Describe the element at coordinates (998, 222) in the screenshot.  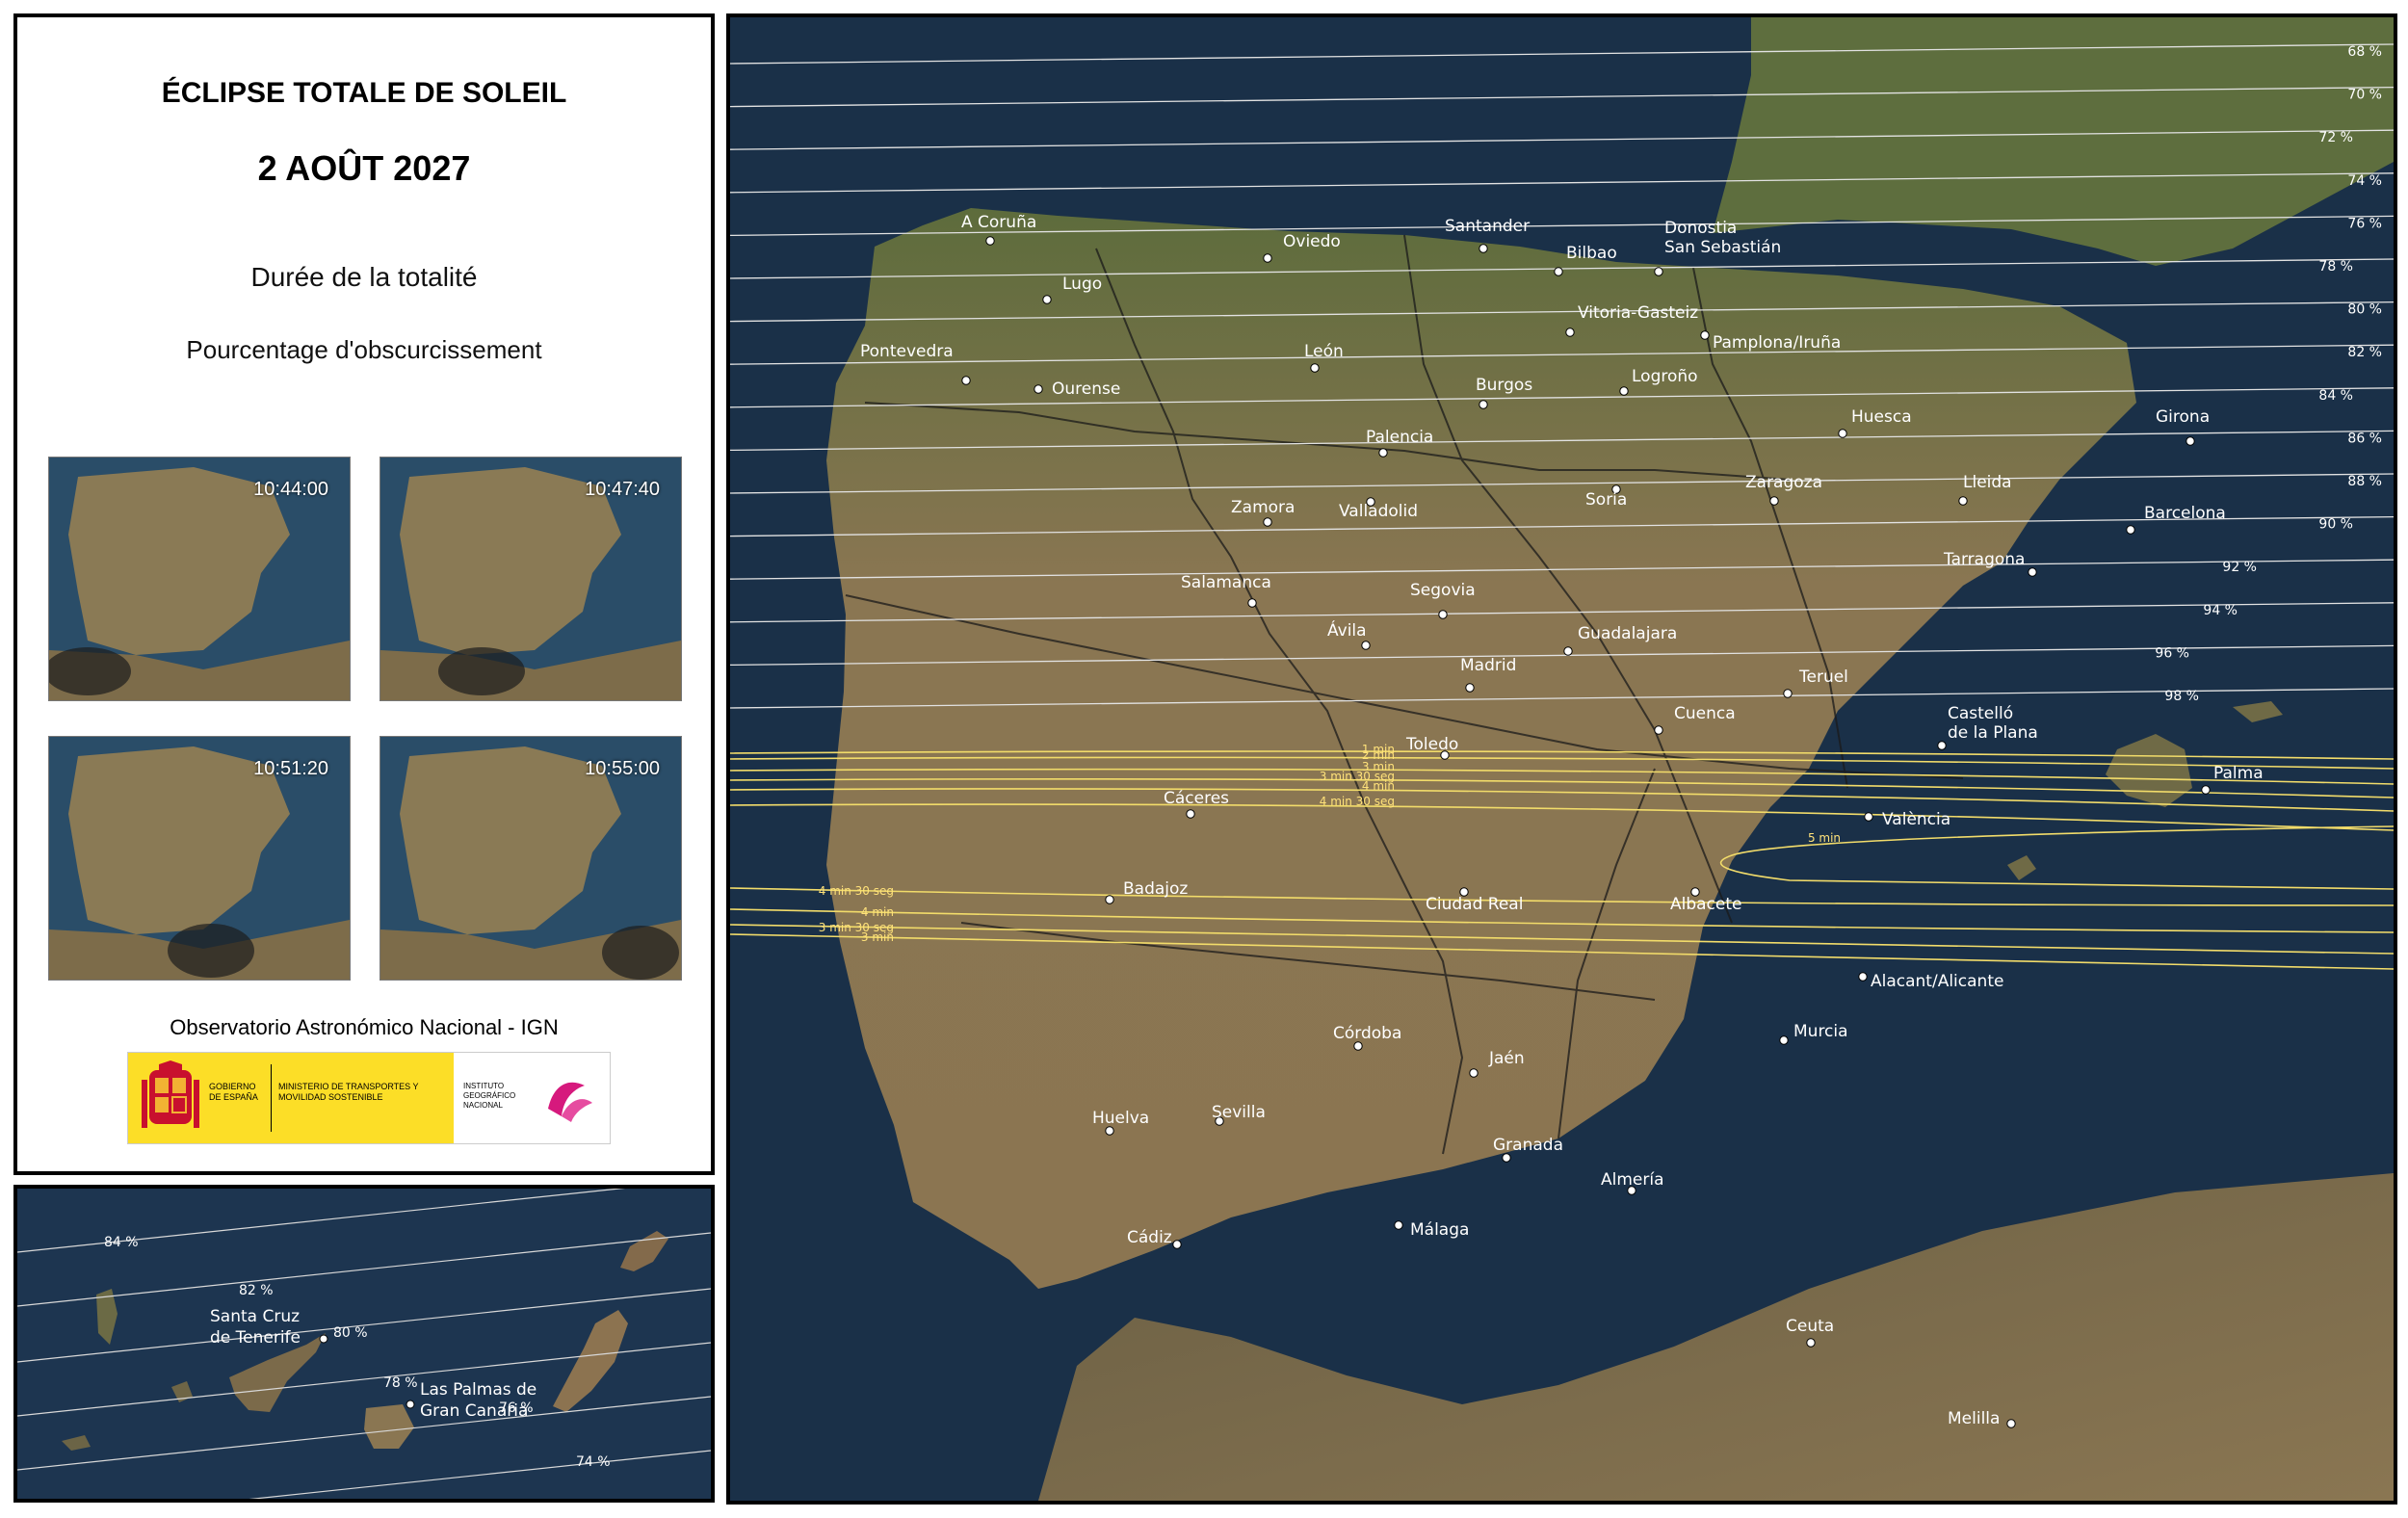
I see `city-label: A Coruña` at that location.